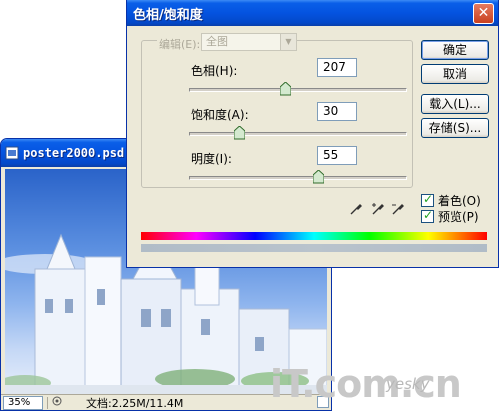 The width and height of the screenshot is (500, 411). I want to click on dialog-title: 色相/饱和度, so click(168, 15).